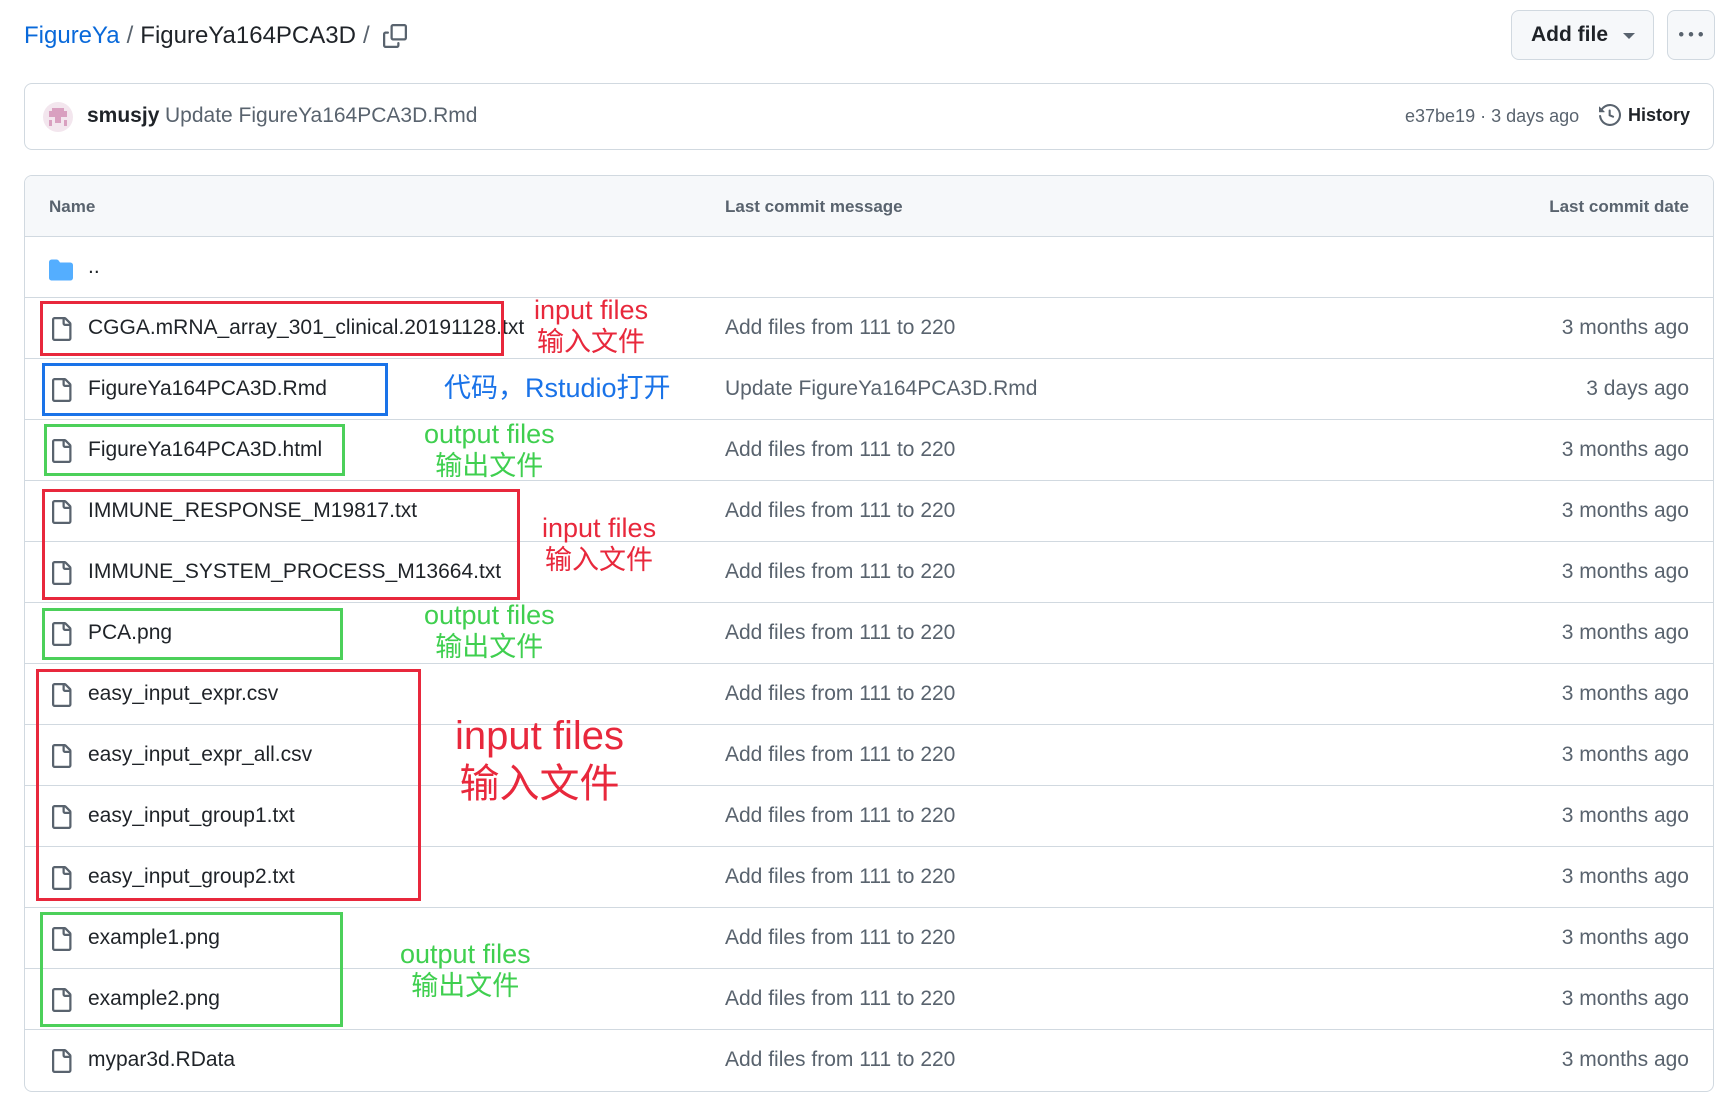 This screenshot has height=1114, width=1721. I want to click on repo-header: FigureYa / FigureYa164PCA3D / Add file, so click(860, 37).